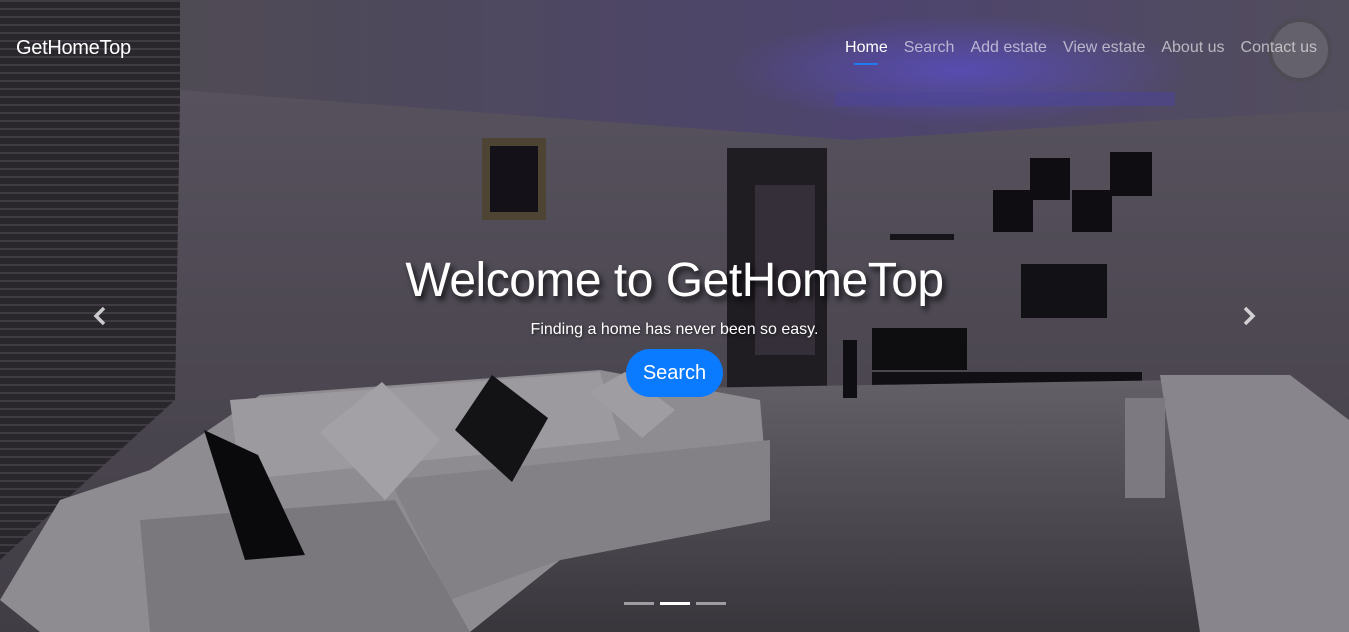  I want to click on nav-item-add-estate: Add estate, so click(1008, 48).